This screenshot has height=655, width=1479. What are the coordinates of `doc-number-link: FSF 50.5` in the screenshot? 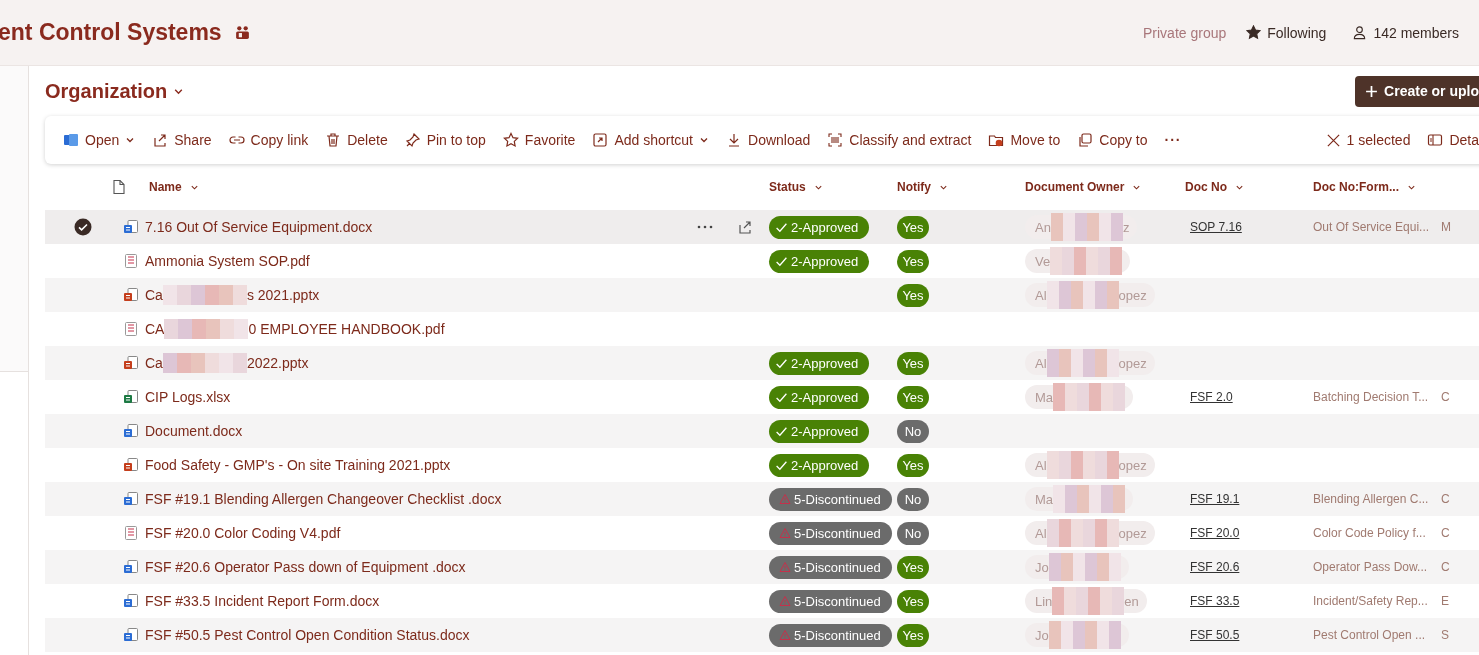 It's located at (1215, 635).